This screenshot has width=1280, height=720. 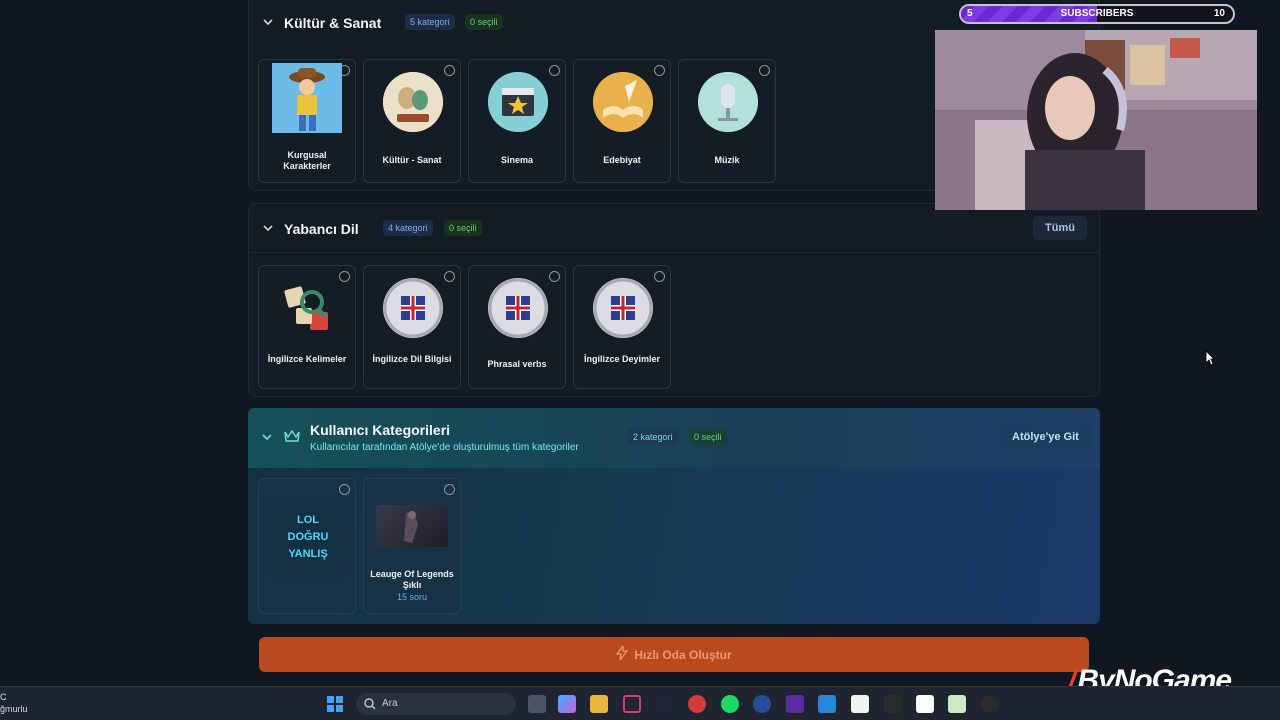 I want to click on file-explorer-icon, so click(x=599, y=704).